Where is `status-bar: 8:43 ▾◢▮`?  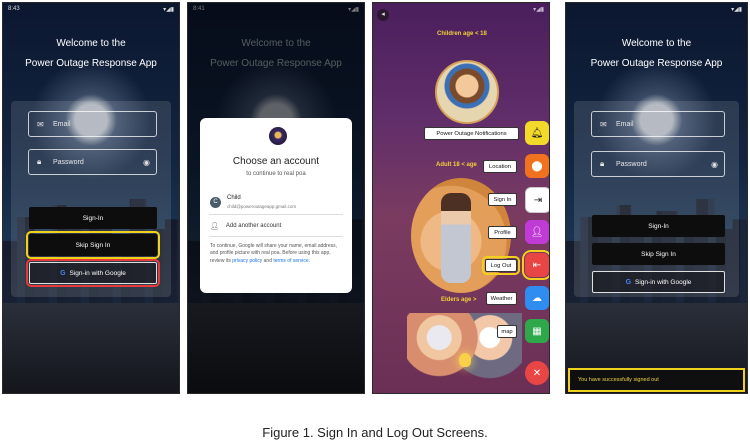 status-bar: 8:43 ▾◢▮ is located at coordinates (91, 10).